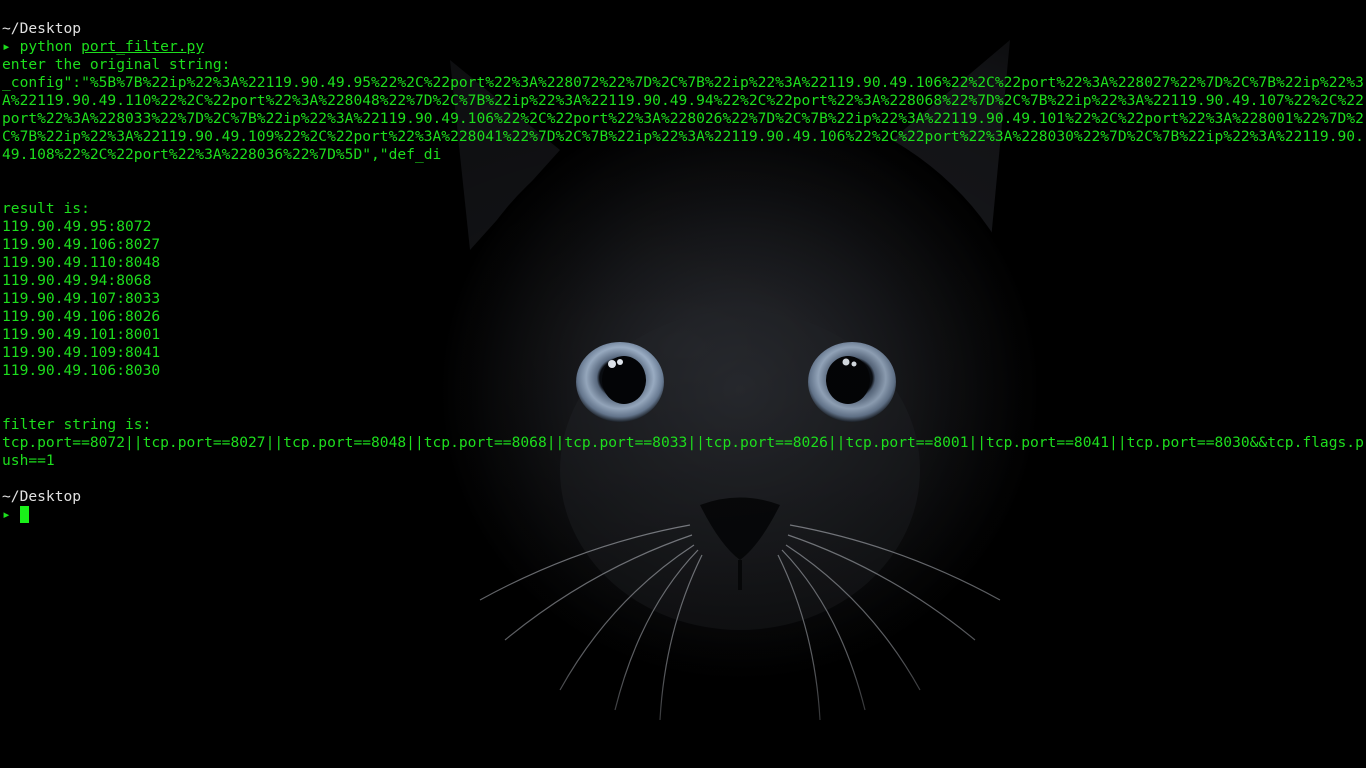  What do you see at coordinates (81, 244) in the screenshot?
I see `result-item: 119.90.49.106:8027` at bounding box center [81, 244].